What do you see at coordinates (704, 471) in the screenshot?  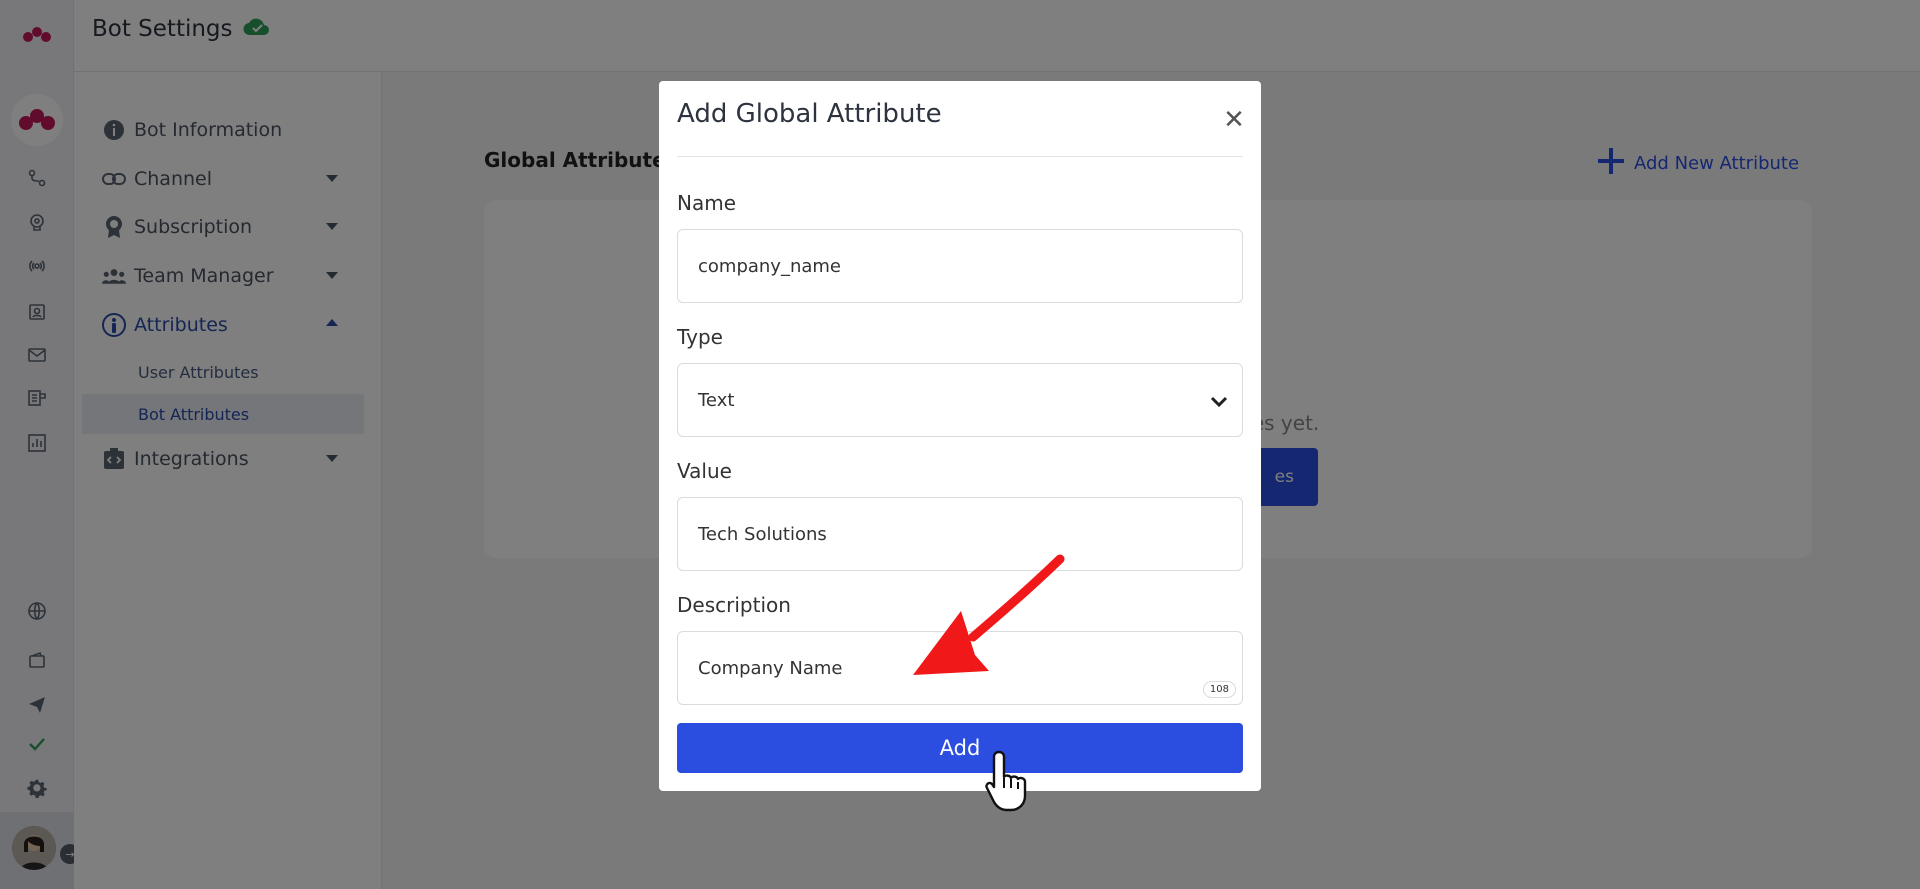 I see `value-label: Value` at bounding box center [704, 471].